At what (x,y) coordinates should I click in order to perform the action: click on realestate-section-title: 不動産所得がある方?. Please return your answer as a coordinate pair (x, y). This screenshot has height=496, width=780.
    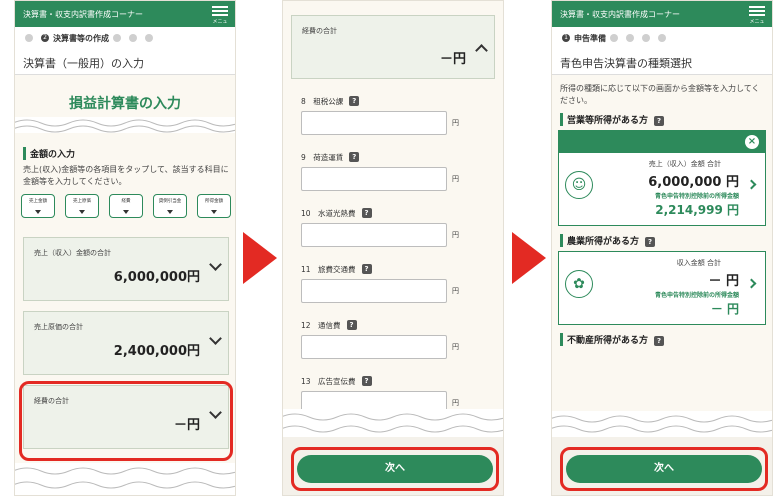
    Looking at the image, I should click on (662, 339).